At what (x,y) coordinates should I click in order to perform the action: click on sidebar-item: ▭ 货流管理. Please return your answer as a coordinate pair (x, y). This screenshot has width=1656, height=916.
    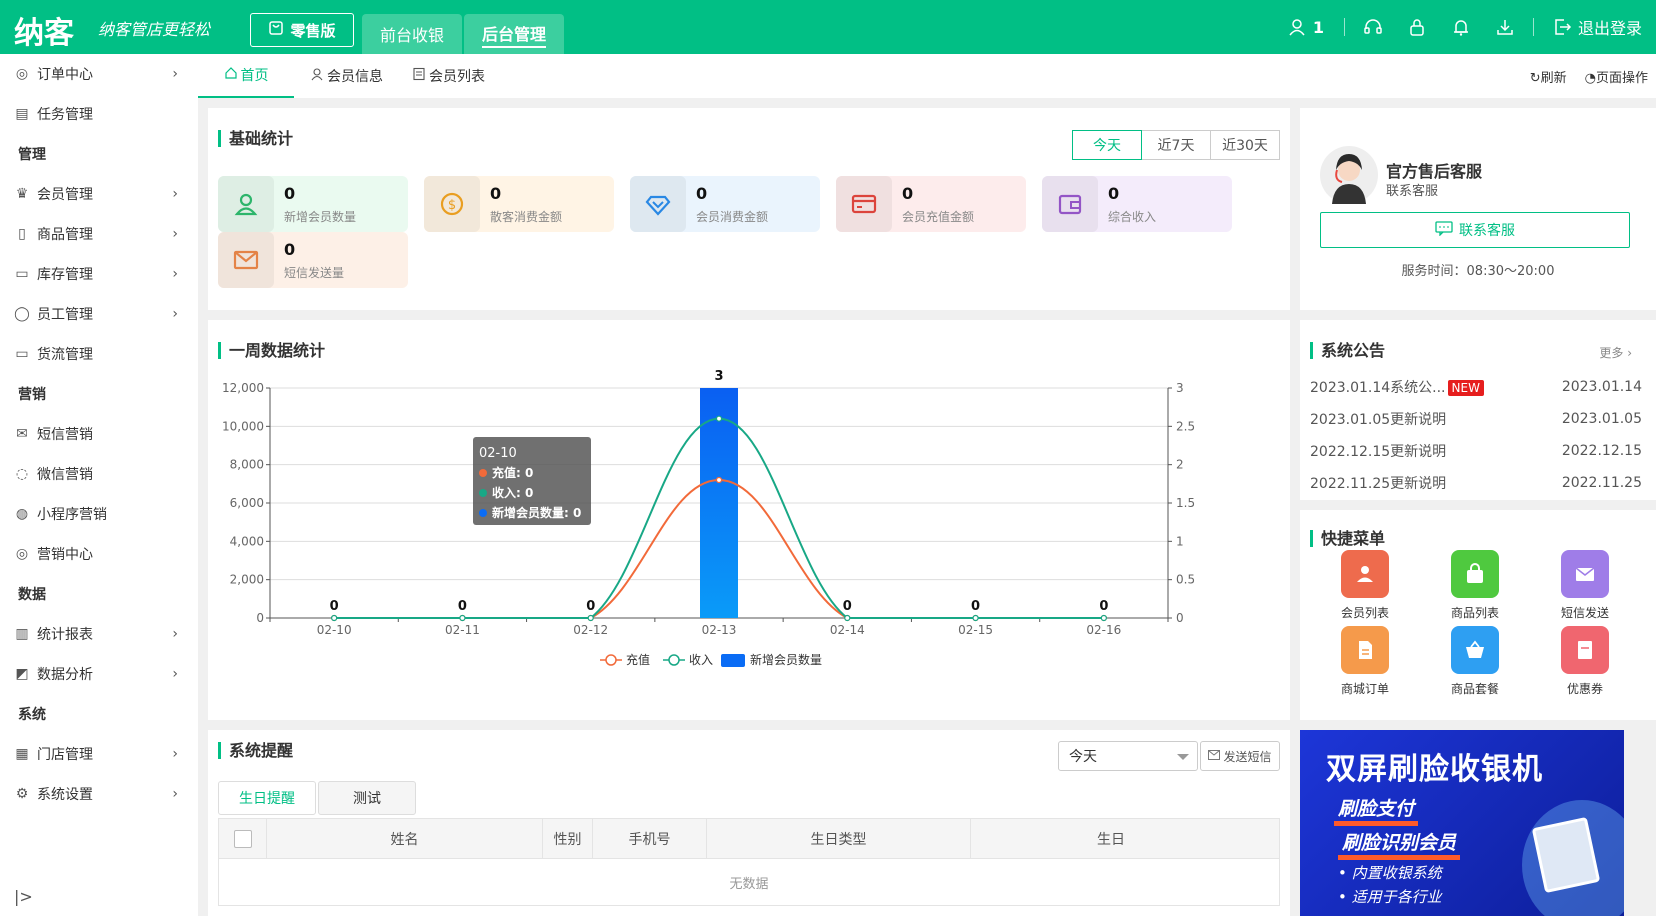
    Looking at the image, I should click on (99, 354).